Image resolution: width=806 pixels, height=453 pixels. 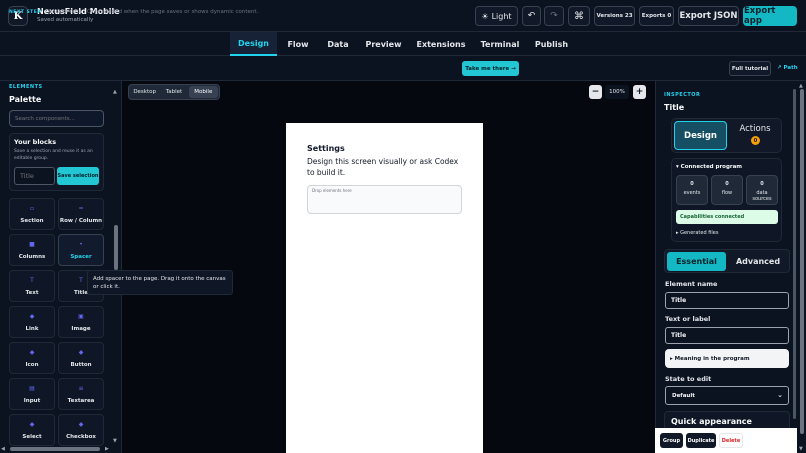 I want to click on device-switcher: Desktop Tablet Mobile, so click(x=174, y=92).